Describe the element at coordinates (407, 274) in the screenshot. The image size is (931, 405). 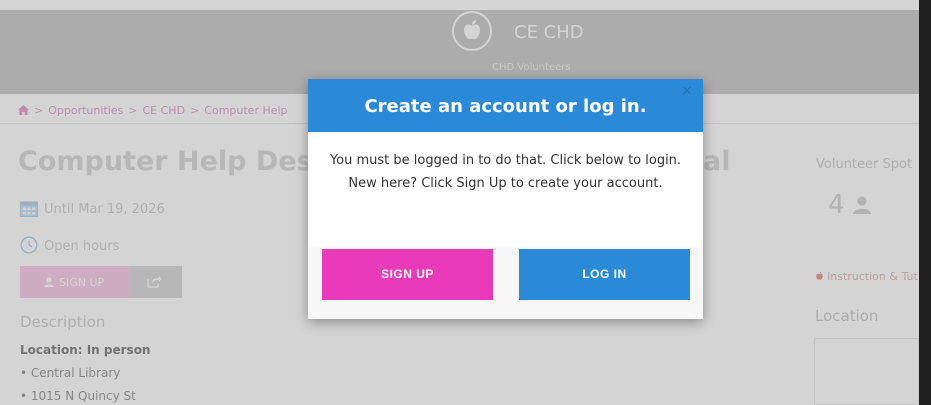
I see `modal-signup-button: SIGN UP` at that location.